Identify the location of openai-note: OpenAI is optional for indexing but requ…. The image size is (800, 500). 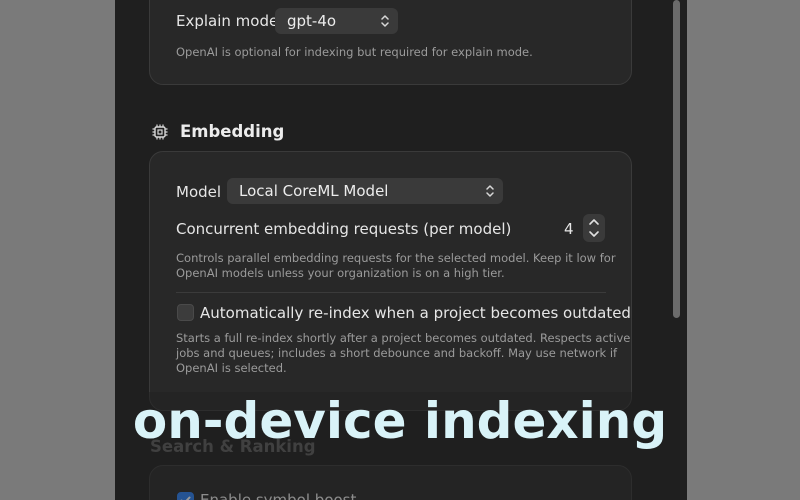
(354, 52).